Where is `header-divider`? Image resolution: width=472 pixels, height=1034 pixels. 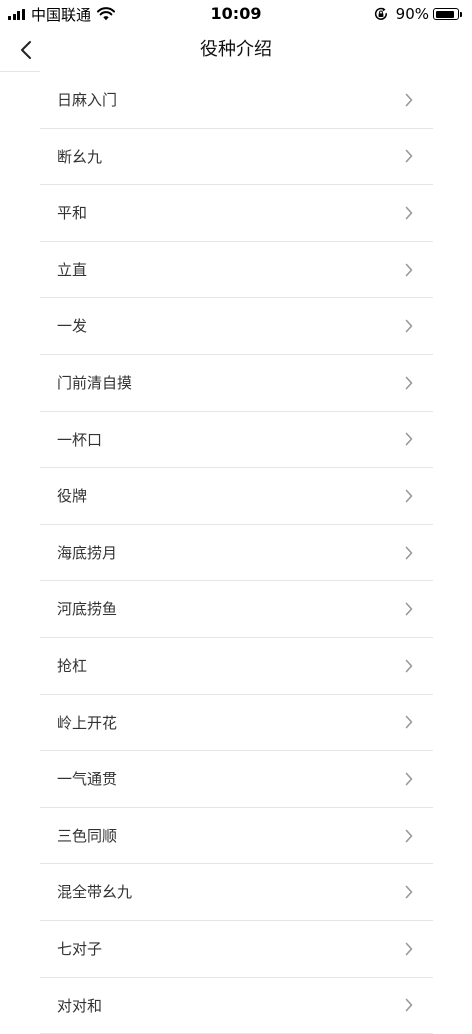
header-divider is located at coordinates (20, 71).